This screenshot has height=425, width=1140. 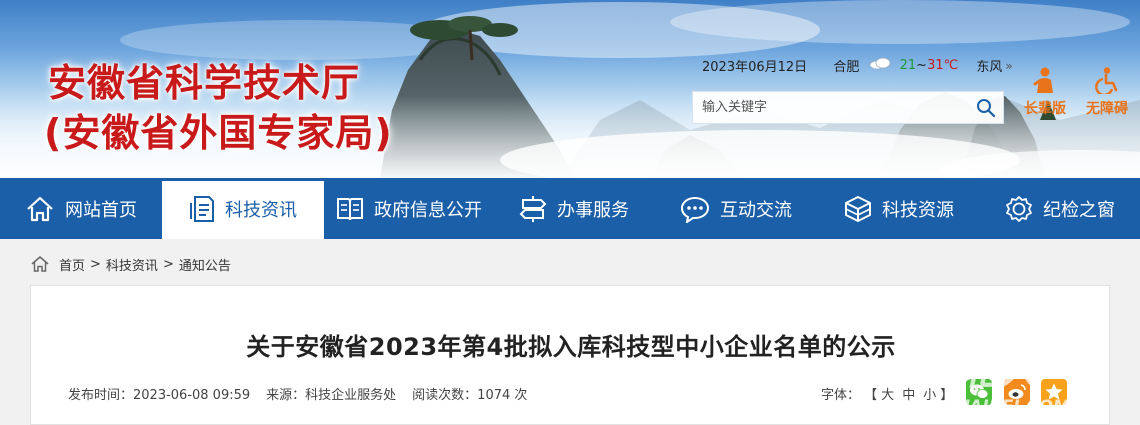 What do you see at coordinates (1019, 208) in the screenshot?
I see `badge-icon` at bounding box center [1019, 208].